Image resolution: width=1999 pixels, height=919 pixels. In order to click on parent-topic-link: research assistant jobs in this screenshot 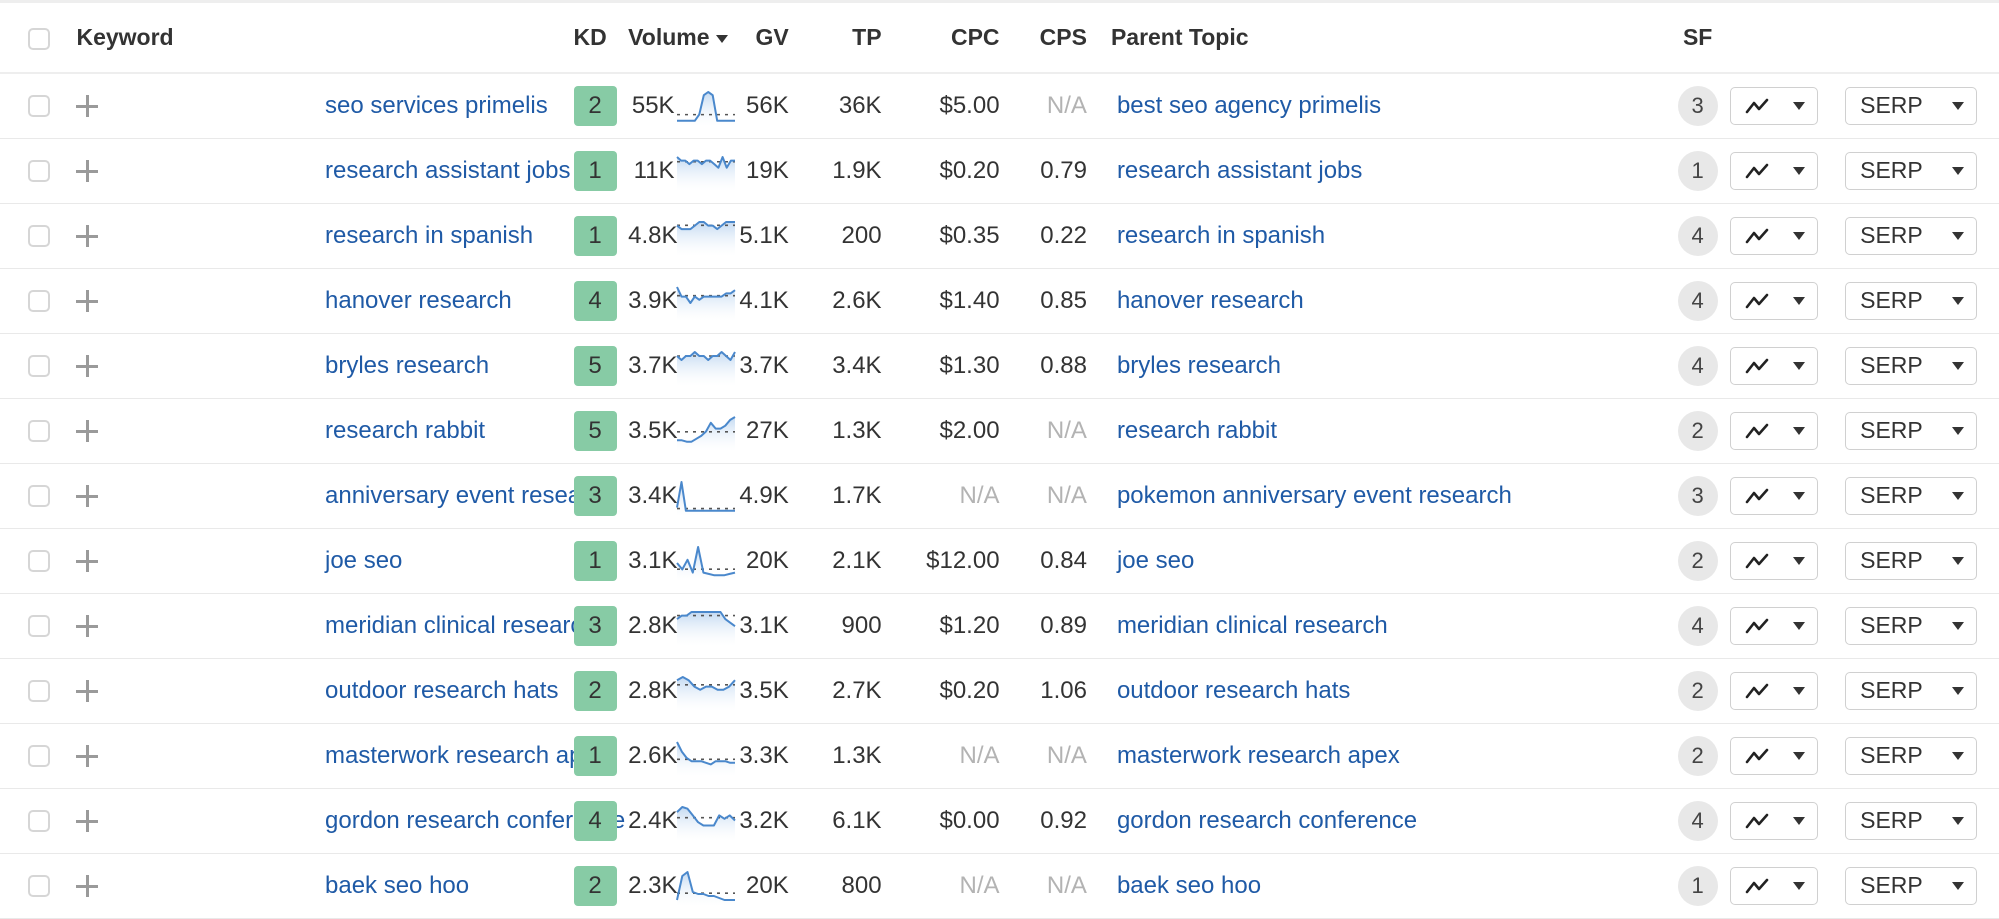, I will do `click(1239, 170)`.